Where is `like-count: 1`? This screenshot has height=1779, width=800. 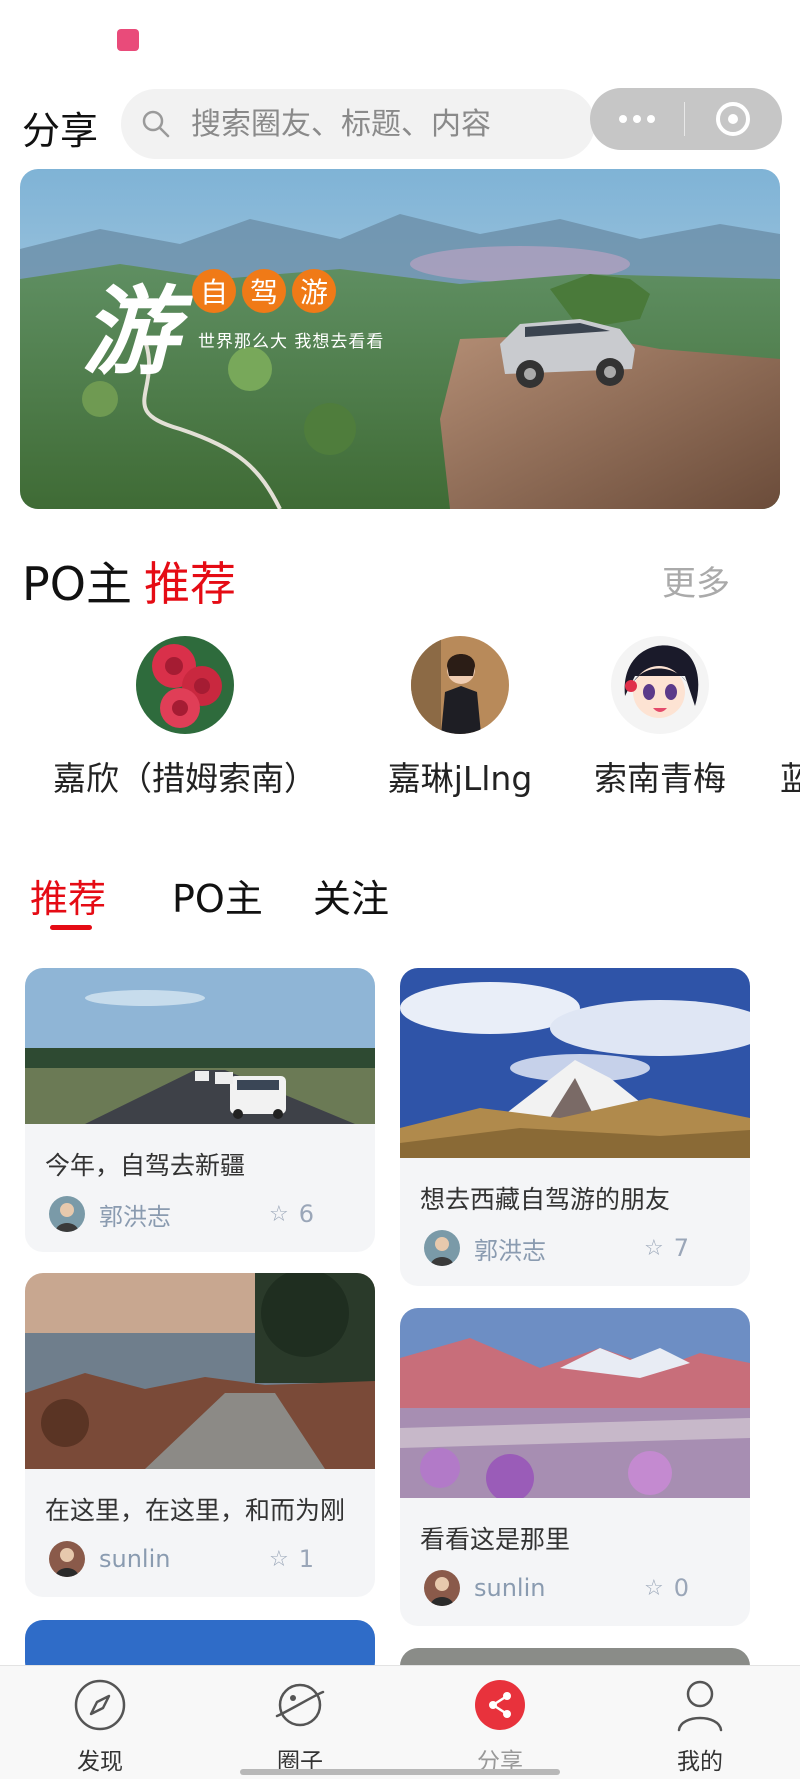
like-count: 1 is located at coordinates (306, 1559).